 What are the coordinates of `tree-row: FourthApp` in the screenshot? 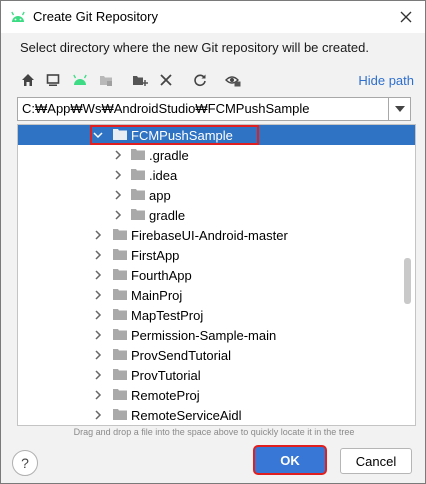 It's located at (216, 275).